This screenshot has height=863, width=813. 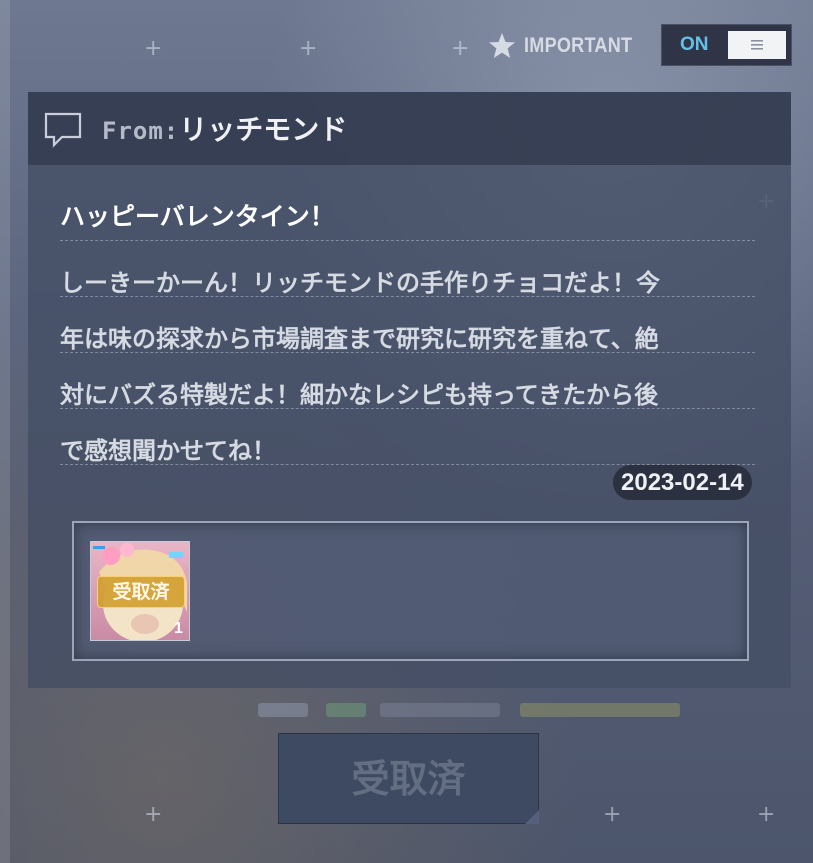 I want to click on window-edge, so click(x=5, y=431).